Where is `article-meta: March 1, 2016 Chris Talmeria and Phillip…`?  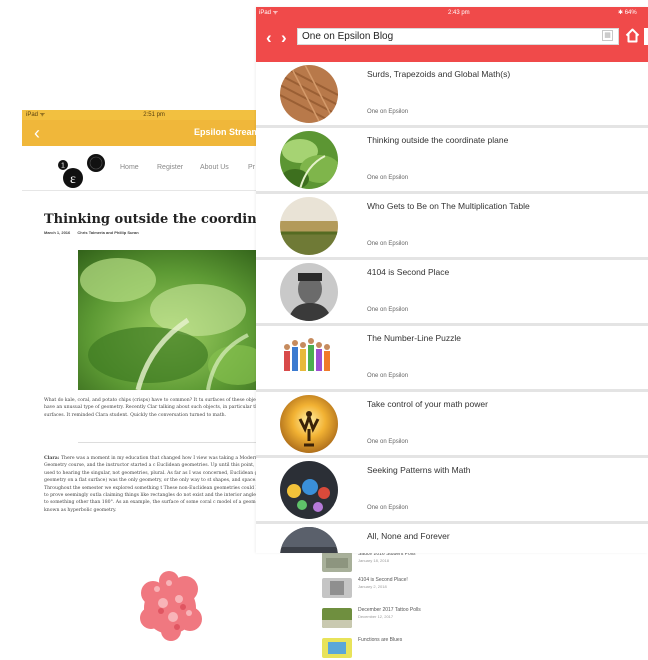
article-meta: March 1, 2016 Chris Talmeria and Phillip… is located at coordinates (91, 232).